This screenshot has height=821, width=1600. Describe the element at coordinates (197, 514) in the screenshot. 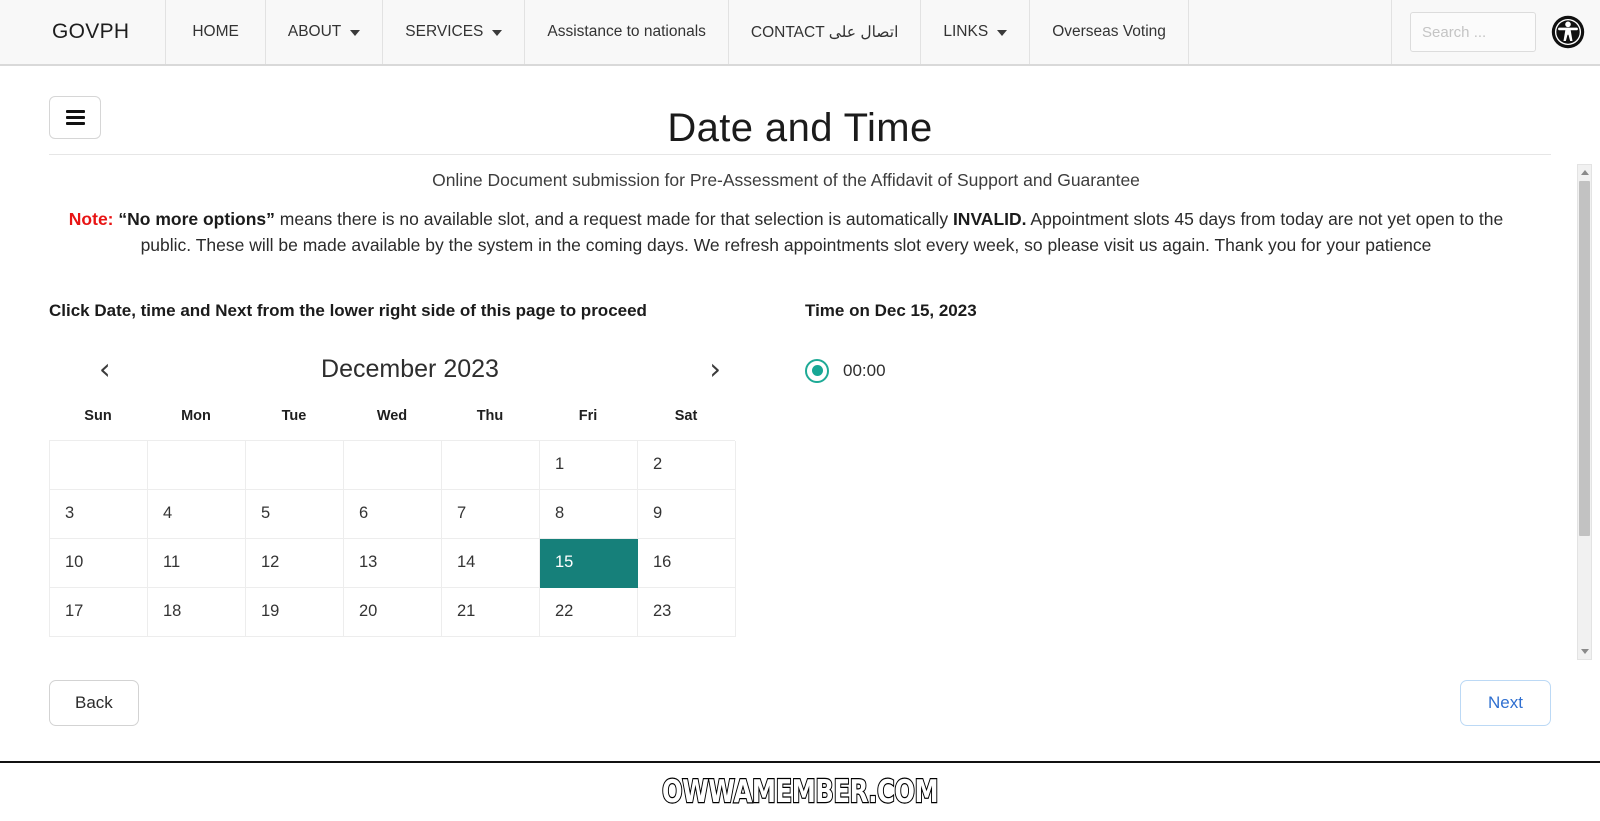

I see `calendar-day-cell: 4` at that location.